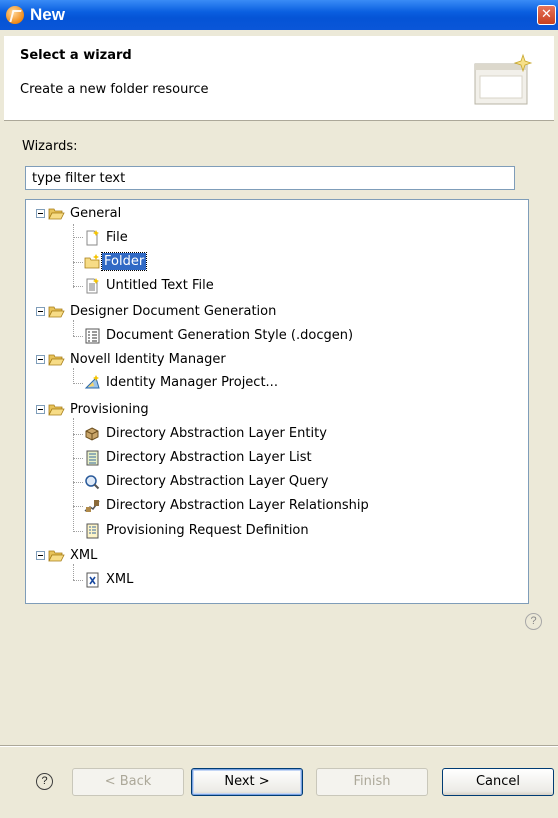  Describe the element at coordinates (92, 434) in the screenshot. I see `entity-icon` at that location.